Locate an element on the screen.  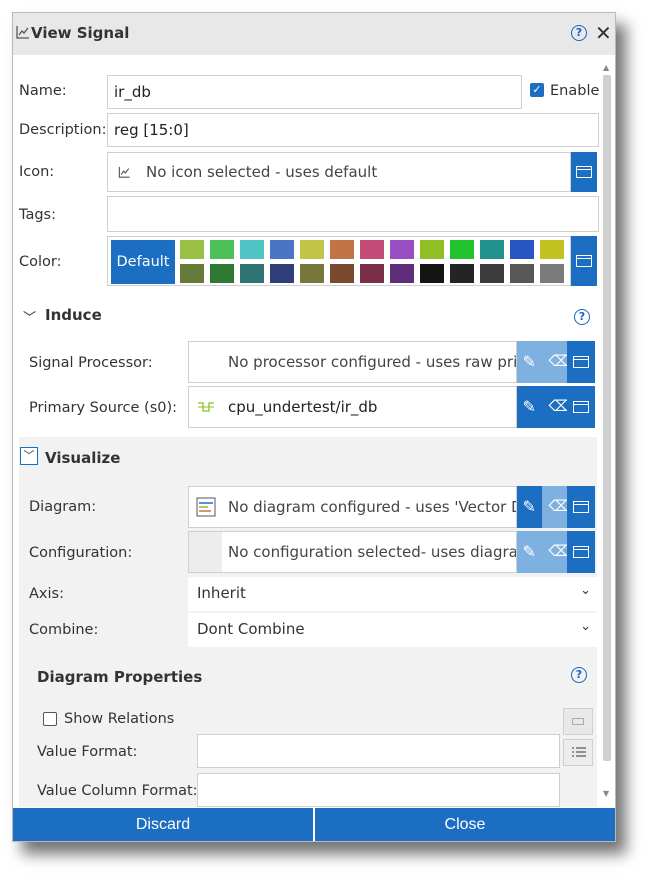
close-button: Close is located at coordinates (465, 824).